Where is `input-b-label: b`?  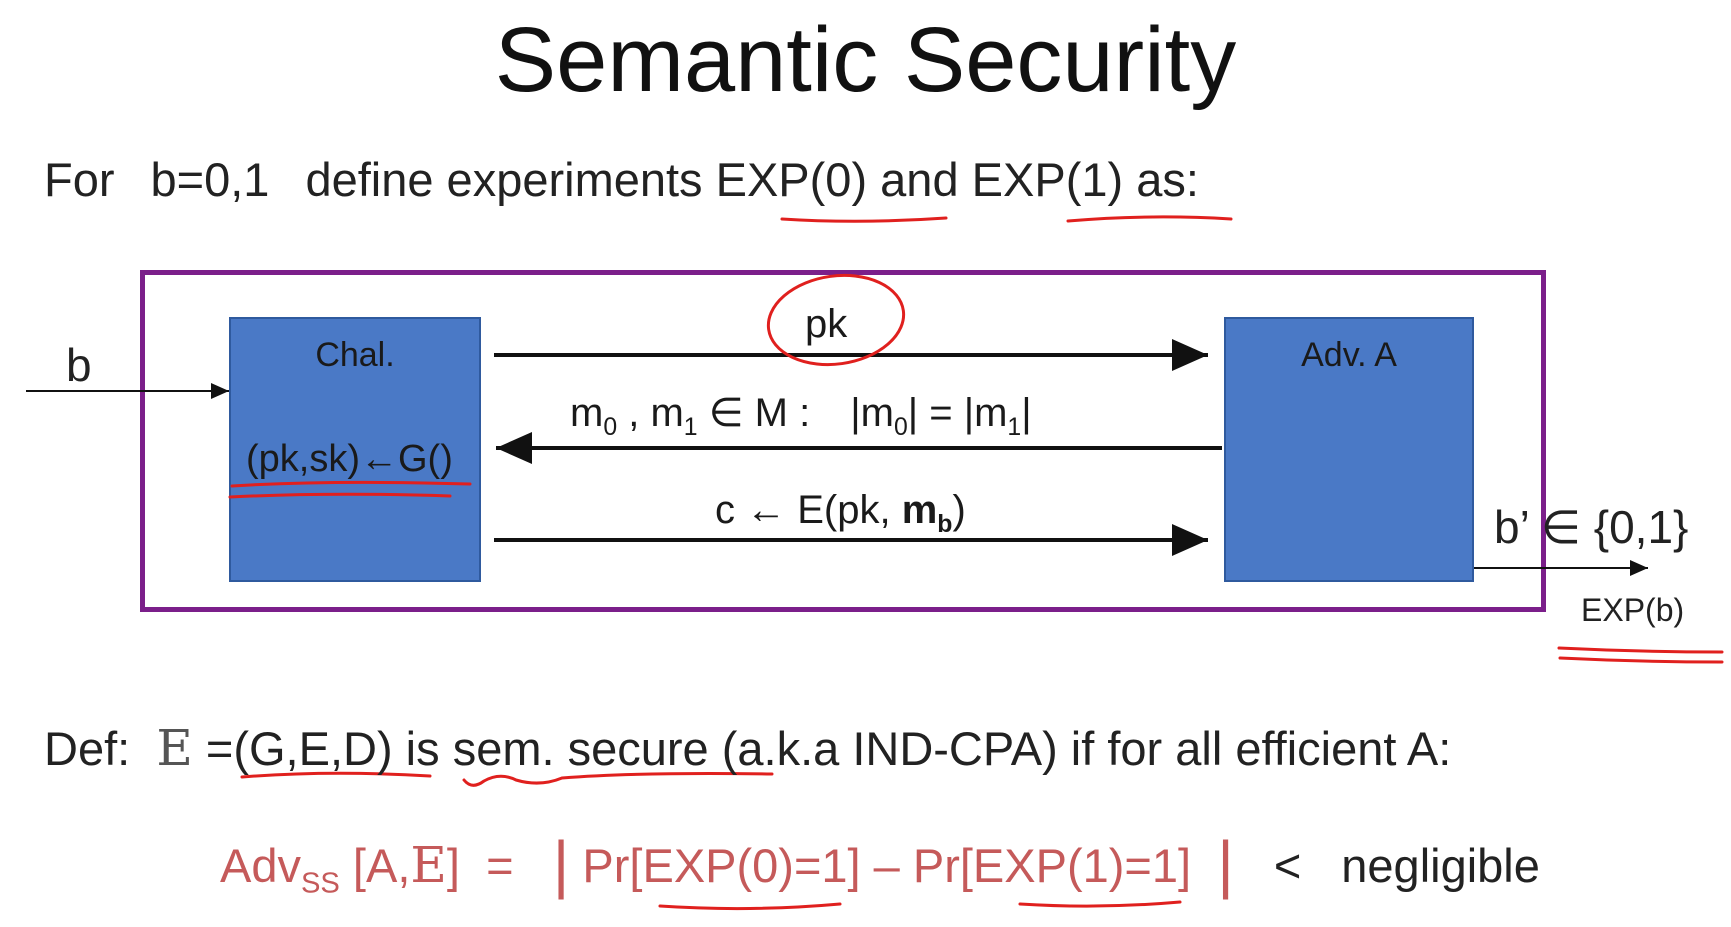 input-b-label: b is located at coordinates (79, 365).